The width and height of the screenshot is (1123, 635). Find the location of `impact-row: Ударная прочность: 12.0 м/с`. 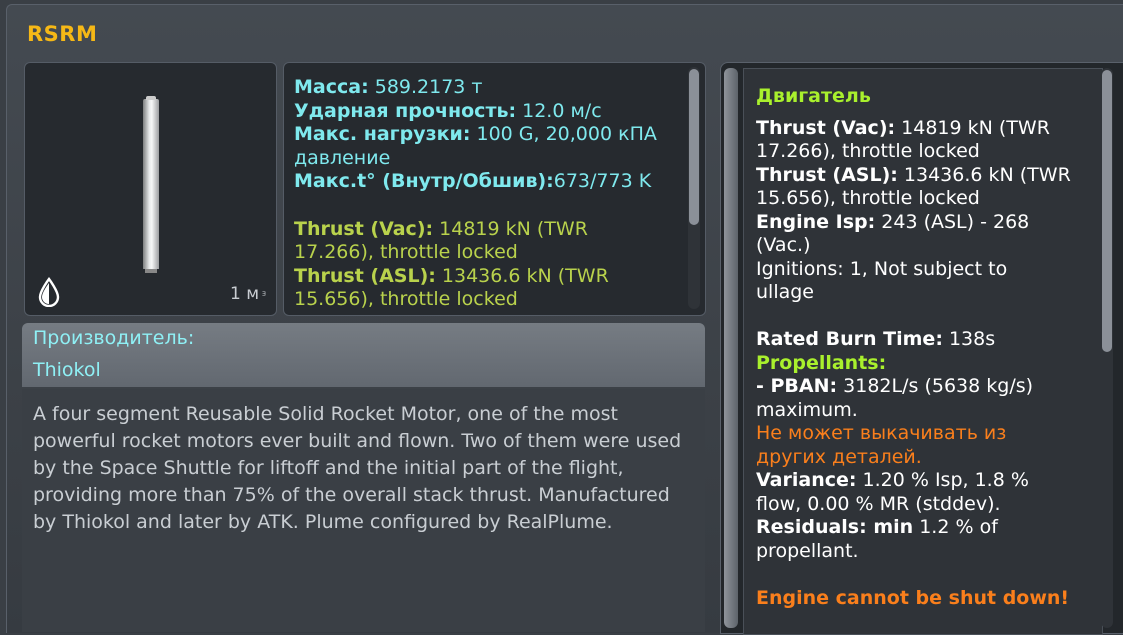

impact-row: Ударная прочность: 12.0 м/с is located at coordinates (489, 112).